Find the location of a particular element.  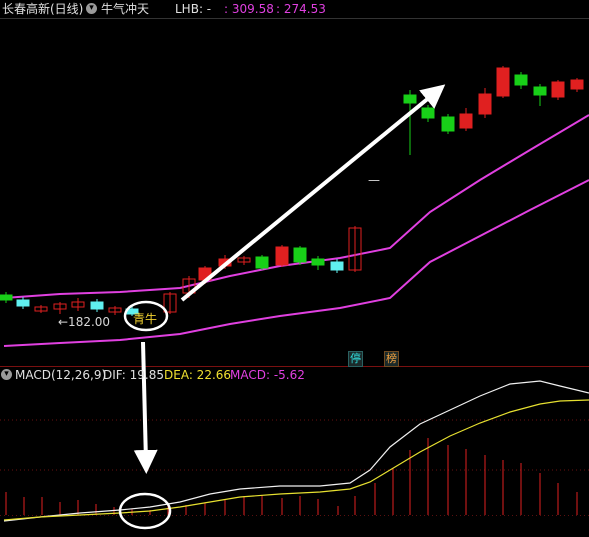

macd-label: MACD: -5.62 is located at coordinates (267, 375).